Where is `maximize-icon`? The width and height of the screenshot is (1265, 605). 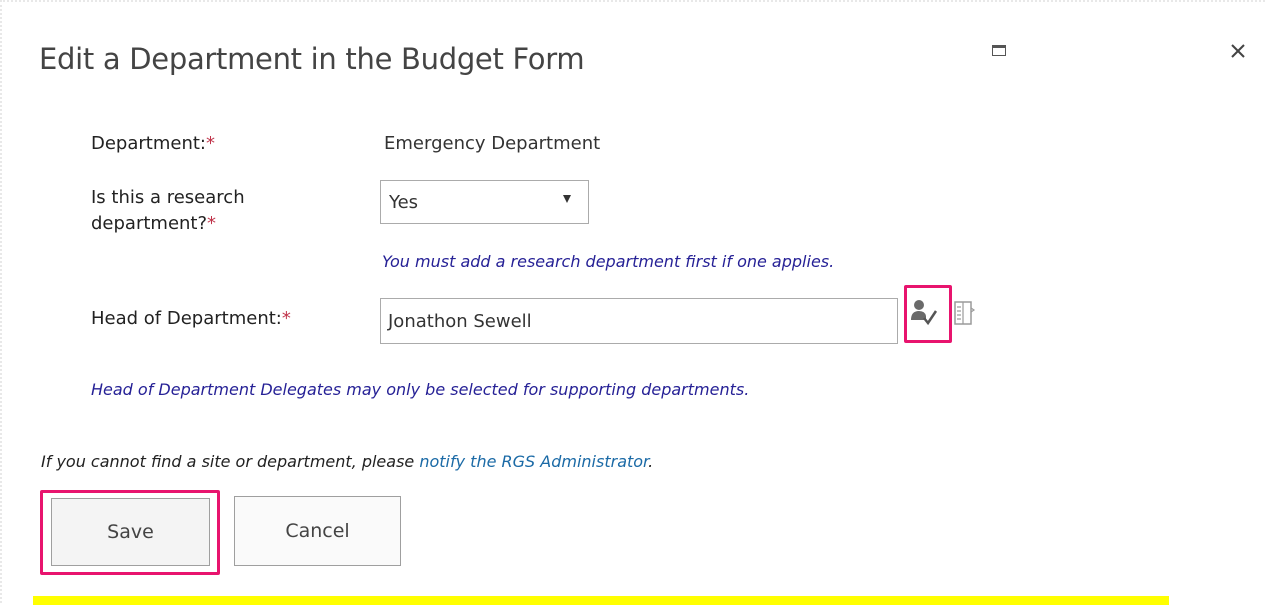
maximize-icon is located at coordinates (999, 50).